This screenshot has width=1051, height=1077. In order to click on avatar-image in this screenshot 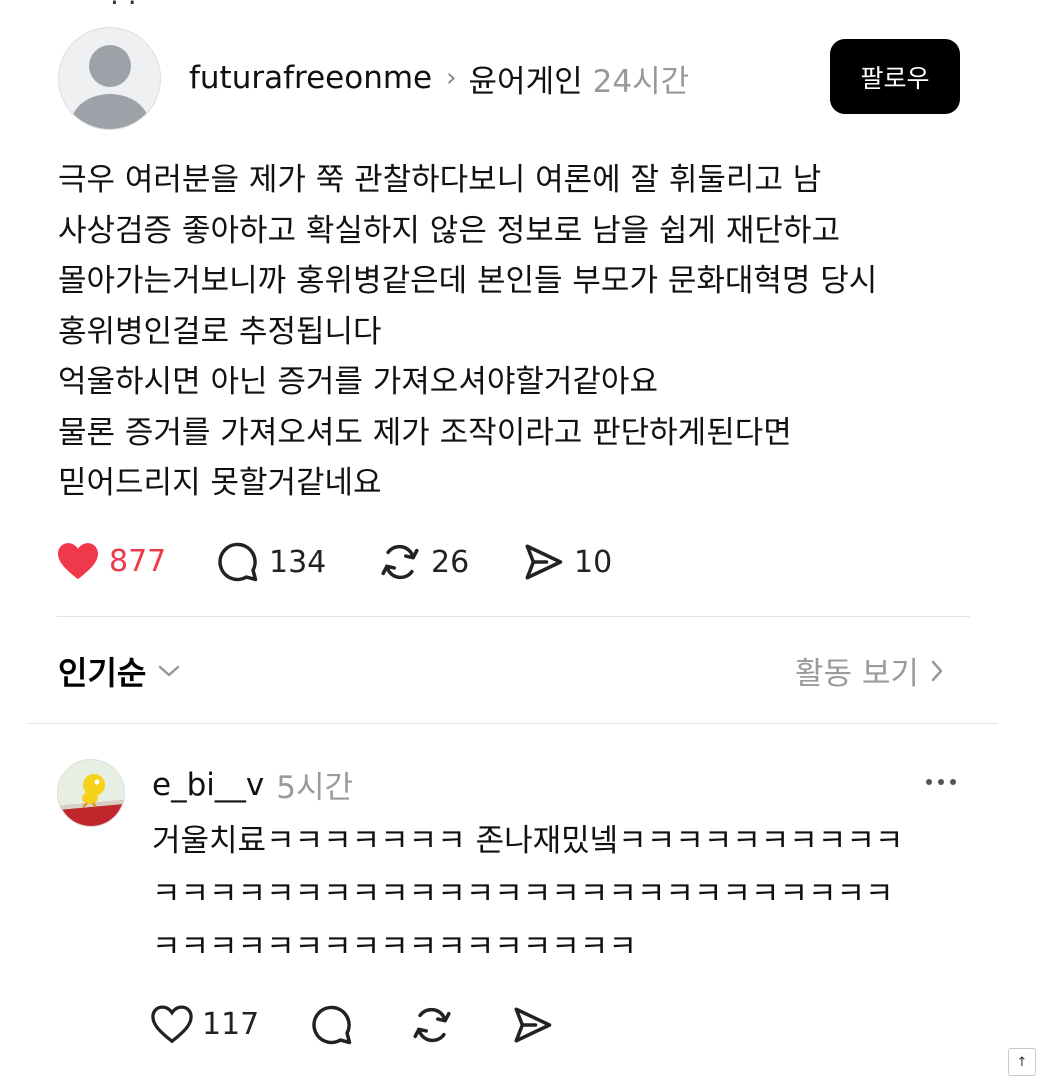, I will do `click(91, 793)`.